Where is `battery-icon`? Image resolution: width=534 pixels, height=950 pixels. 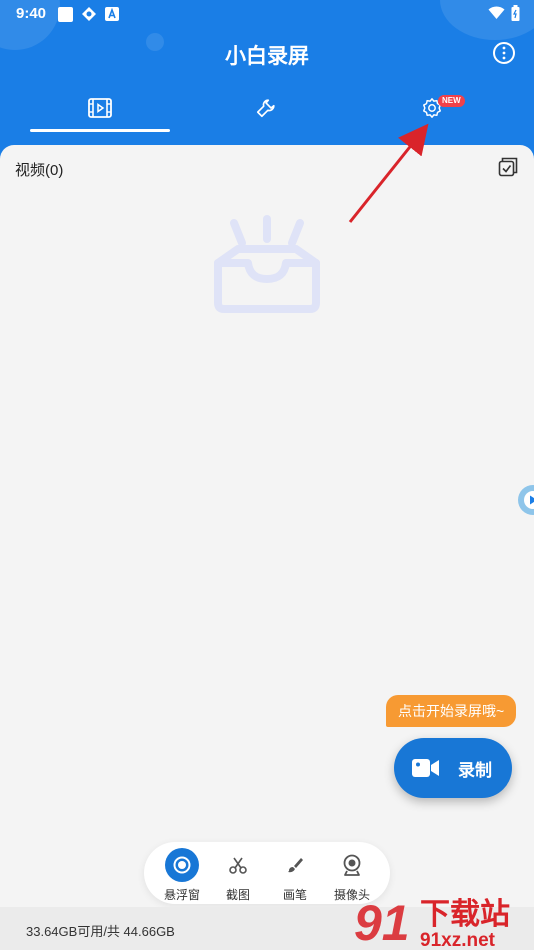 battery-icon is located at coordinates (515, 13).